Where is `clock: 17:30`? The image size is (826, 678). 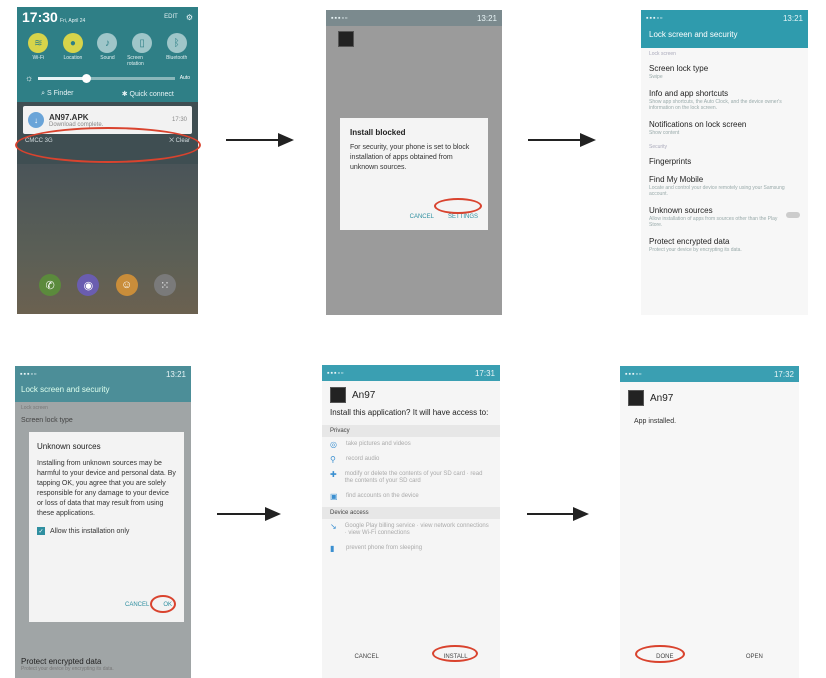
clock: 17:30 is located at coordinates (40, 17).